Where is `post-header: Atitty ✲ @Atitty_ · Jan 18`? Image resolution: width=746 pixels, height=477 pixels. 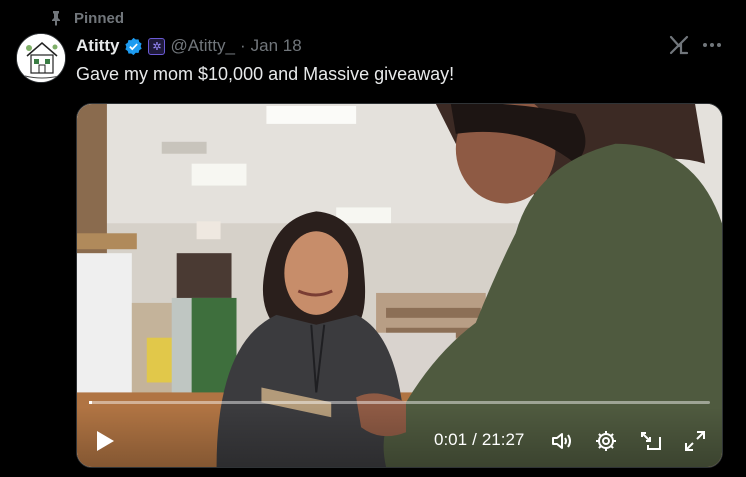
post-header: Atitty ✲ @Atitty_ · Jan 18 is located at coordinates (189, 46).